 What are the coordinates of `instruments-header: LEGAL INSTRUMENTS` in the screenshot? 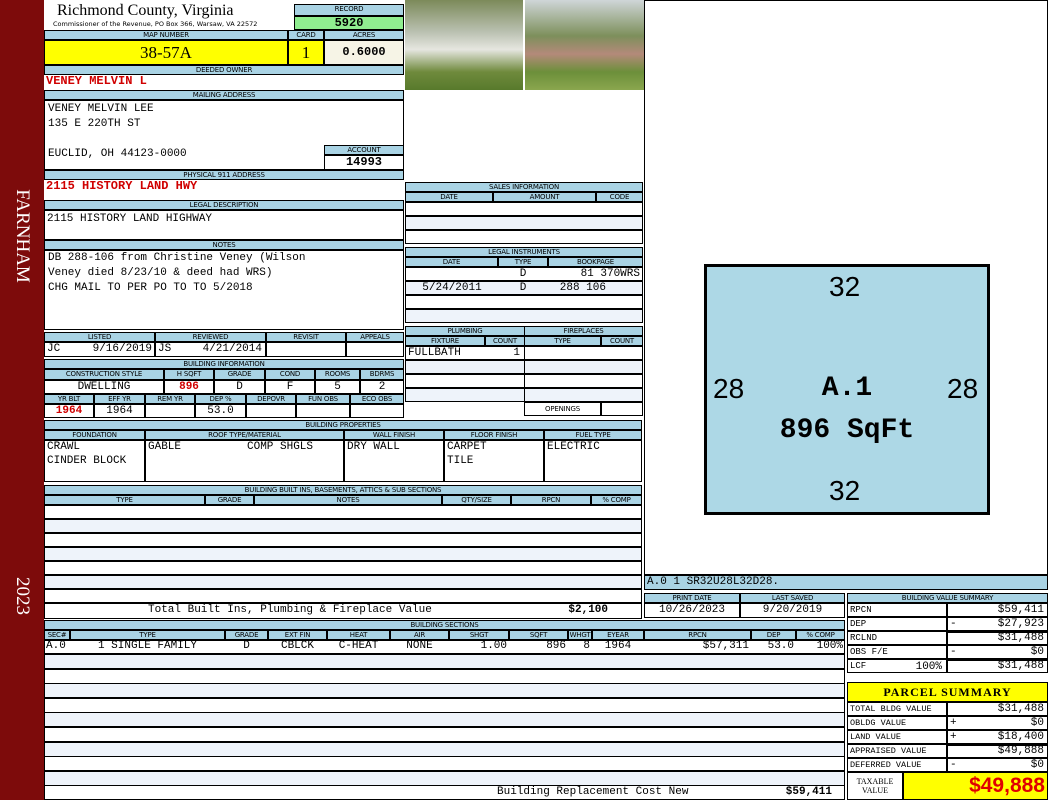 It's located at (524, 252).